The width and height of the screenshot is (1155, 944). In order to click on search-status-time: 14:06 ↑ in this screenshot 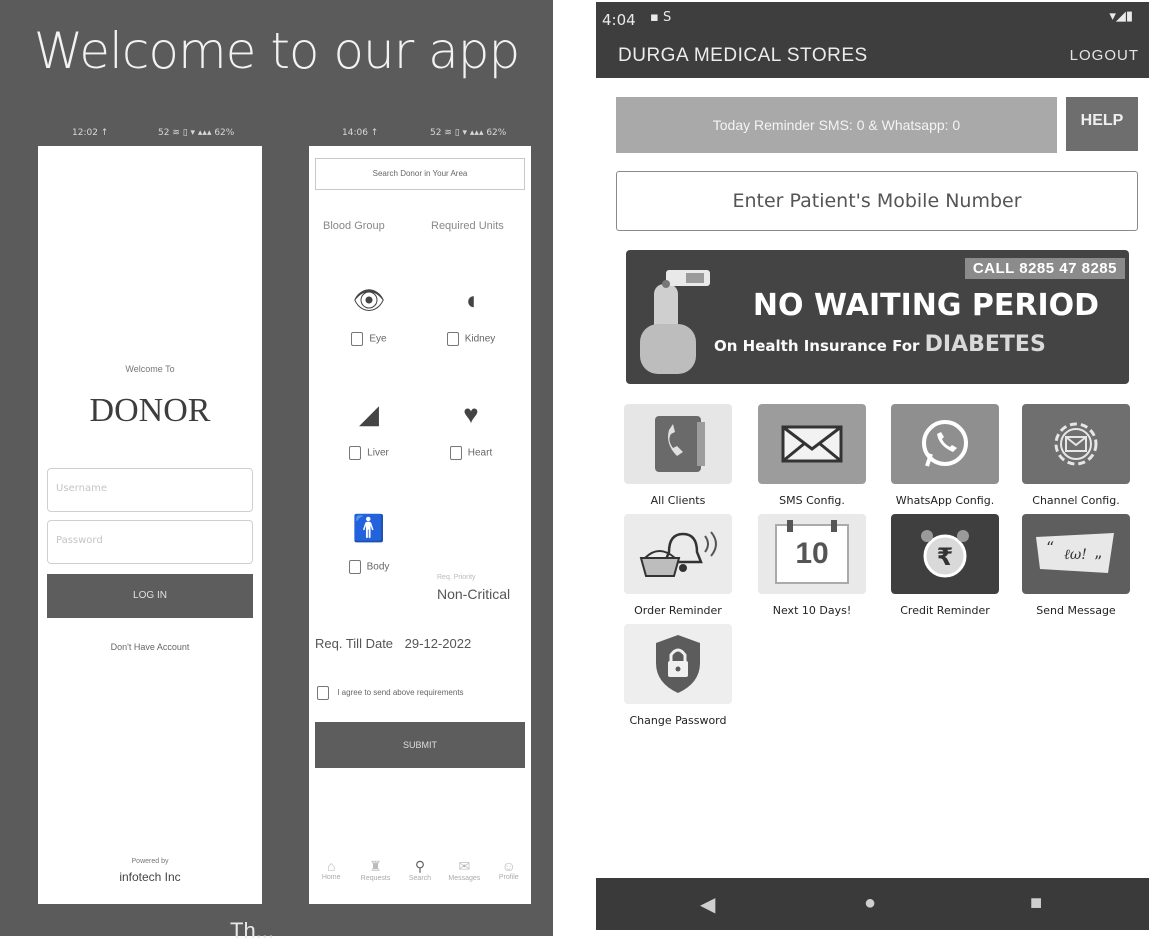, I will do `click(360, 133)`.